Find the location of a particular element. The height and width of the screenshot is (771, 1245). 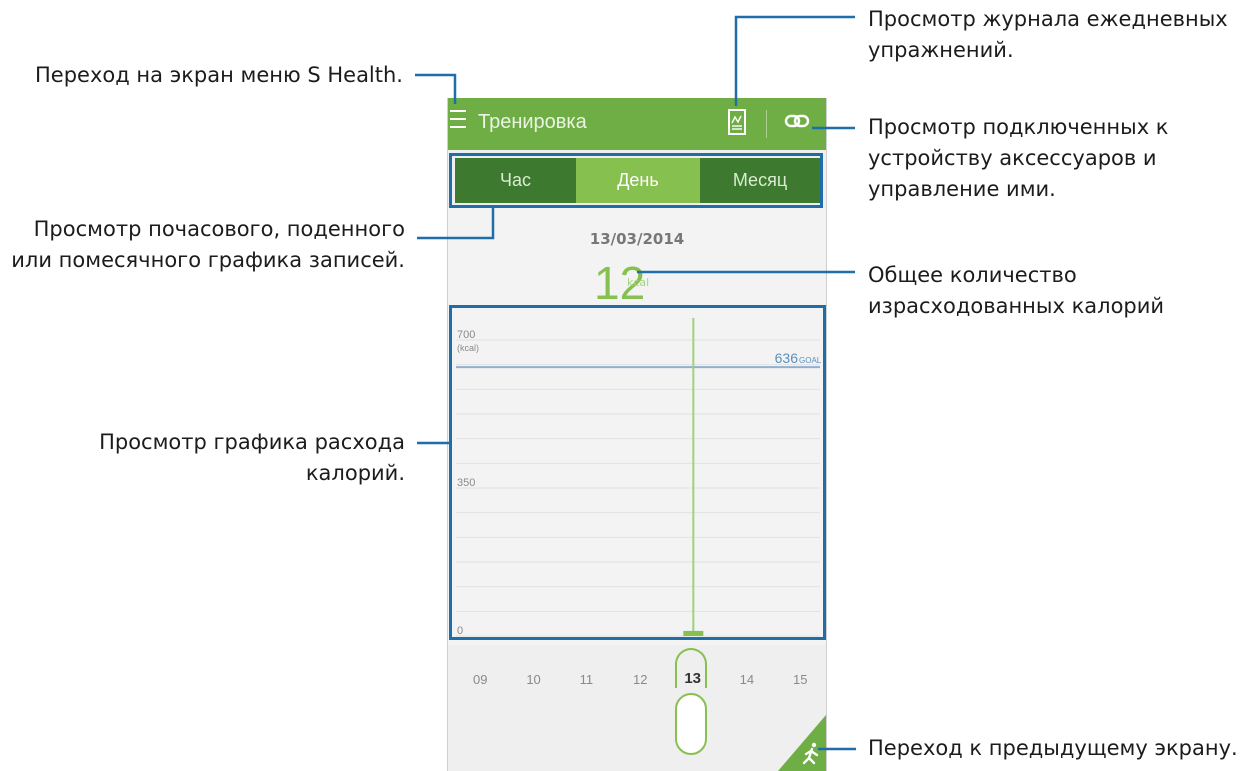

x-tick-label: 12 is located at coordinates (640, 679).